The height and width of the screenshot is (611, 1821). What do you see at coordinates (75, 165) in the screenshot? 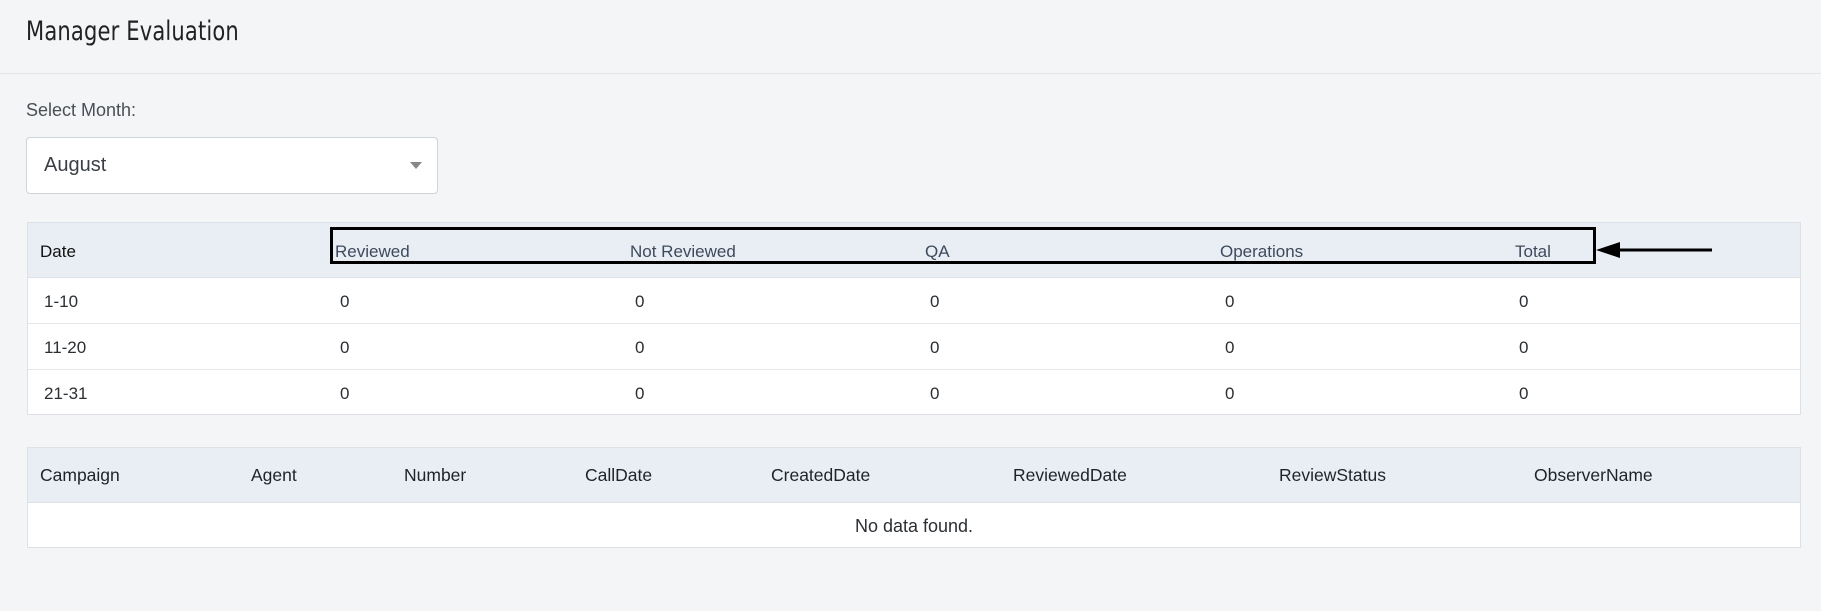
I see `month-select-value: August` at bounding box center [75, 165].